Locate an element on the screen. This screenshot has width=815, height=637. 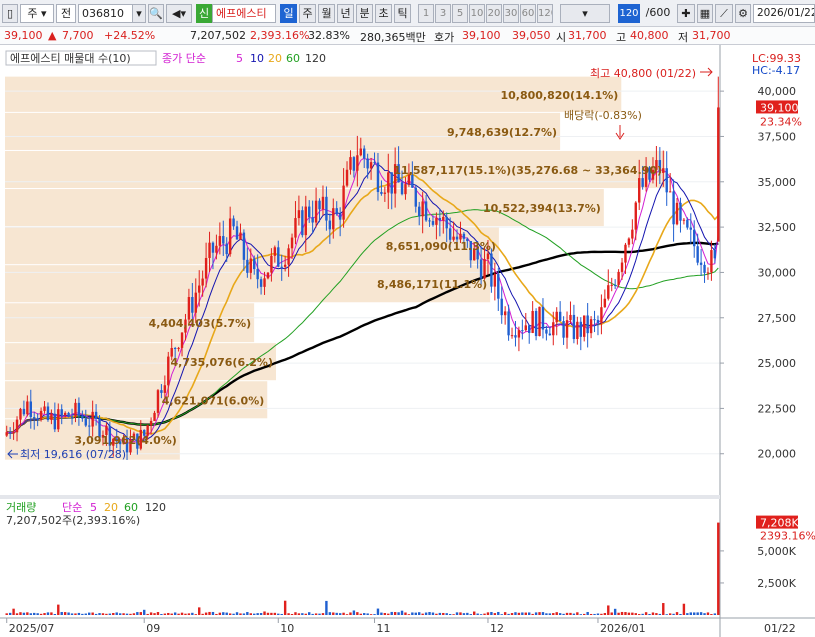
ask-price-2: 39,050 is located at coordinates (531, 35).